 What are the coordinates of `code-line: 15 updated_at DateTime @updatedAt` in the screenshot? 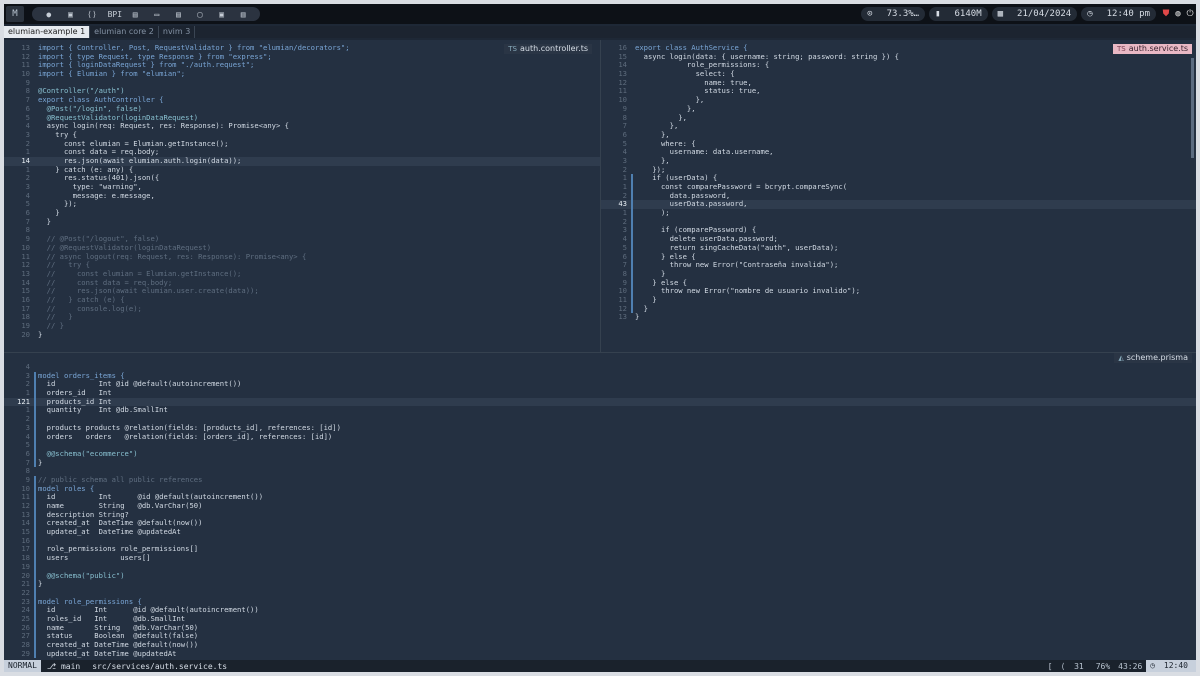 It's located at (600, 532).